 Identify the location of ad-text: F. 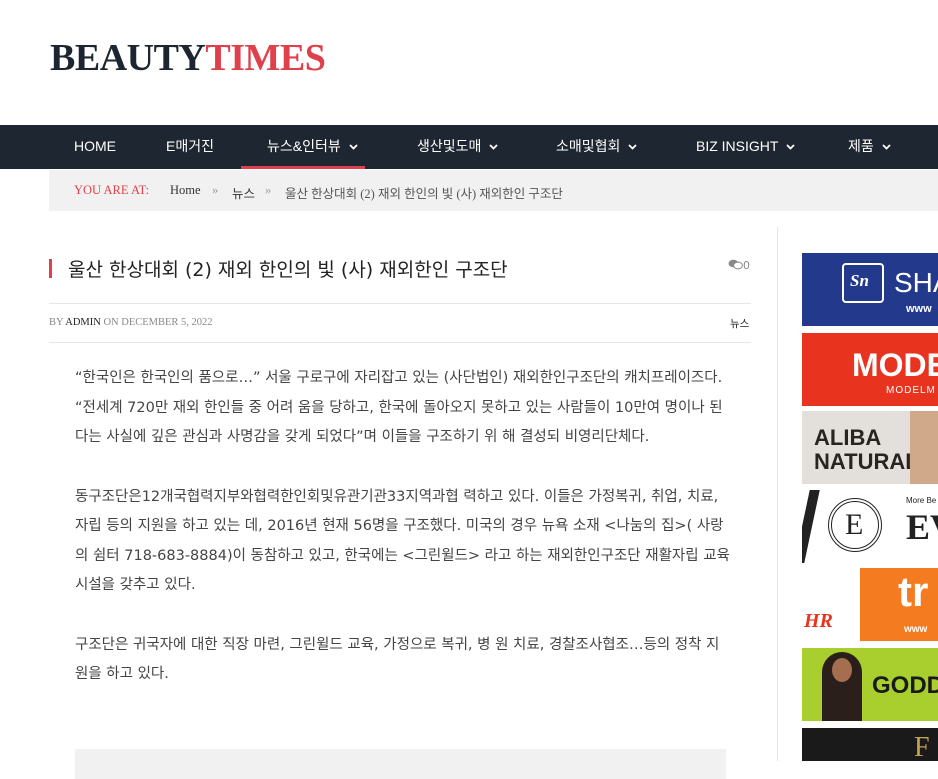
(922, 746).